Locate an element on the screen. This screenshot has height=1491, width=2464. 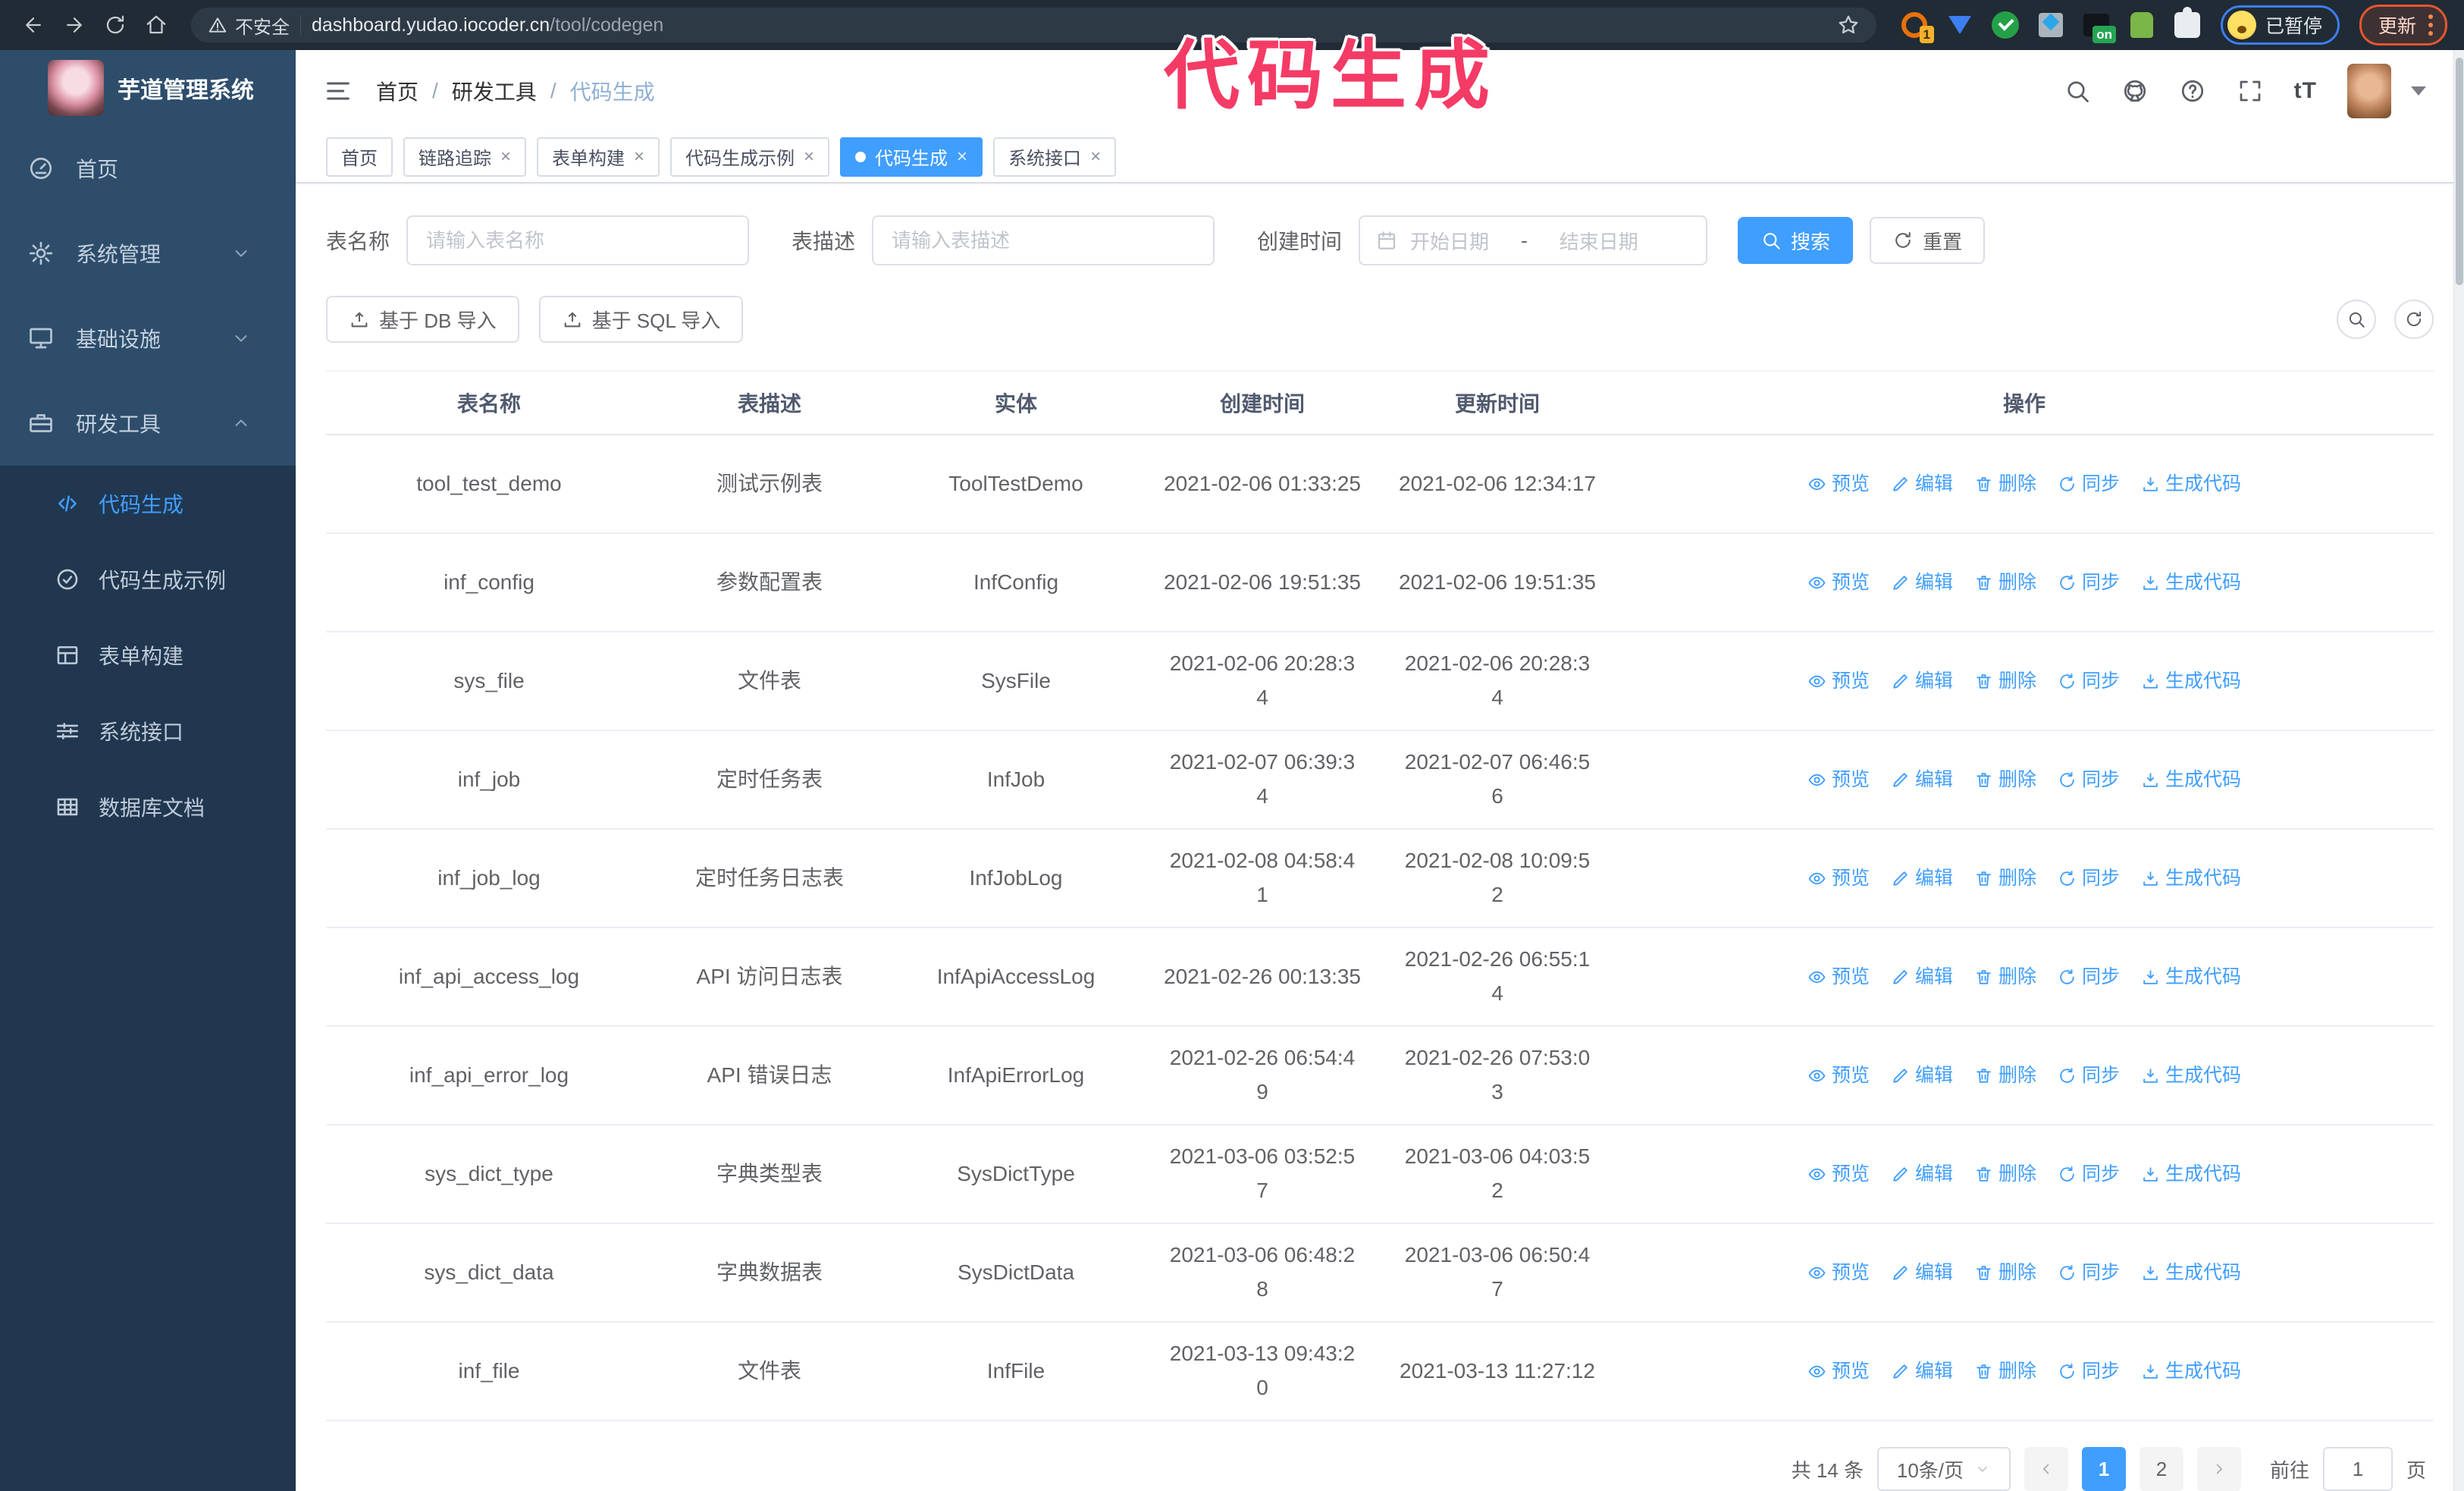
search-icon is located at coordinates (2077, 91).